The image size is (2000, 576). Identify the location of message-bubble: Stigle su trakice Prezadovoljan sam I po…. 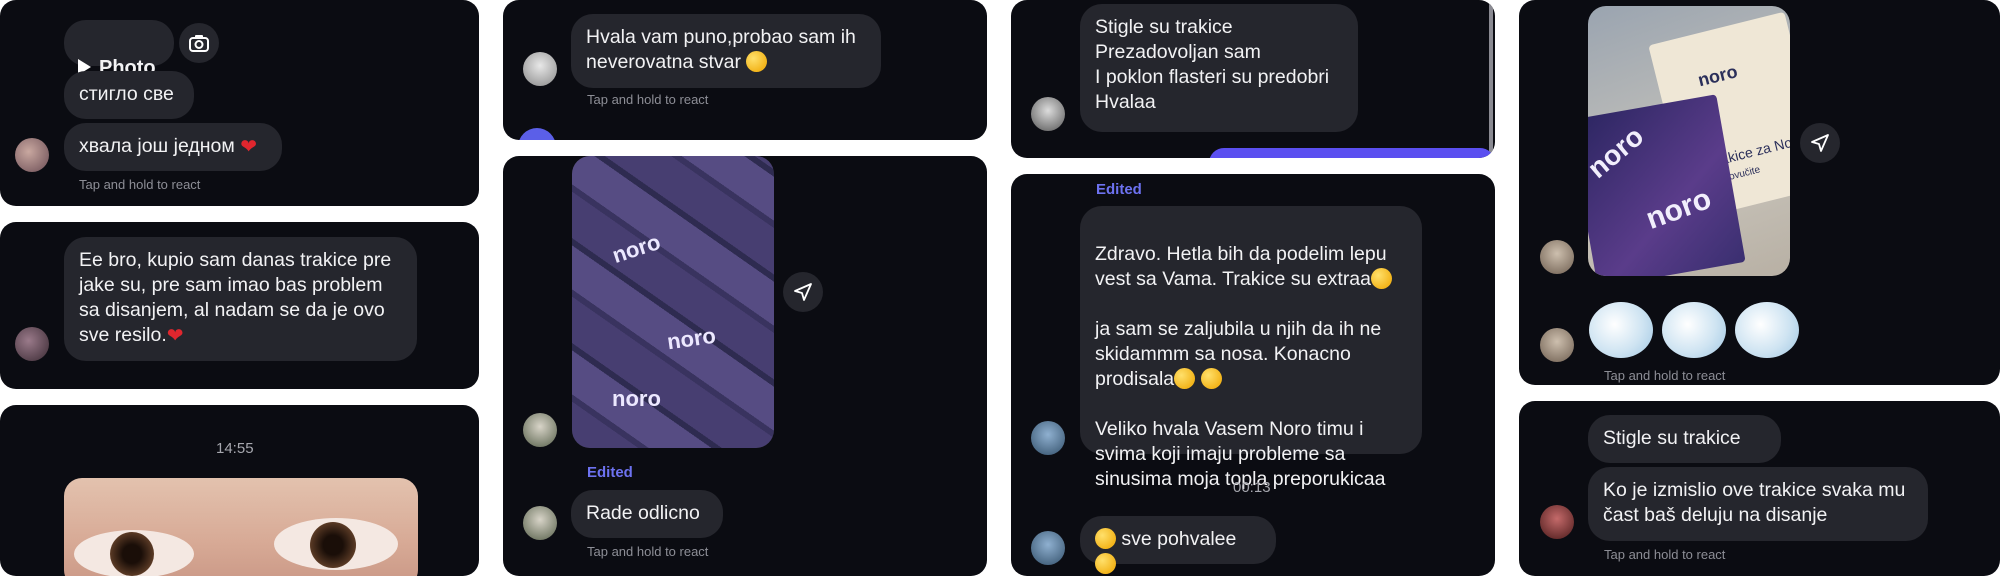
(1219, 68).